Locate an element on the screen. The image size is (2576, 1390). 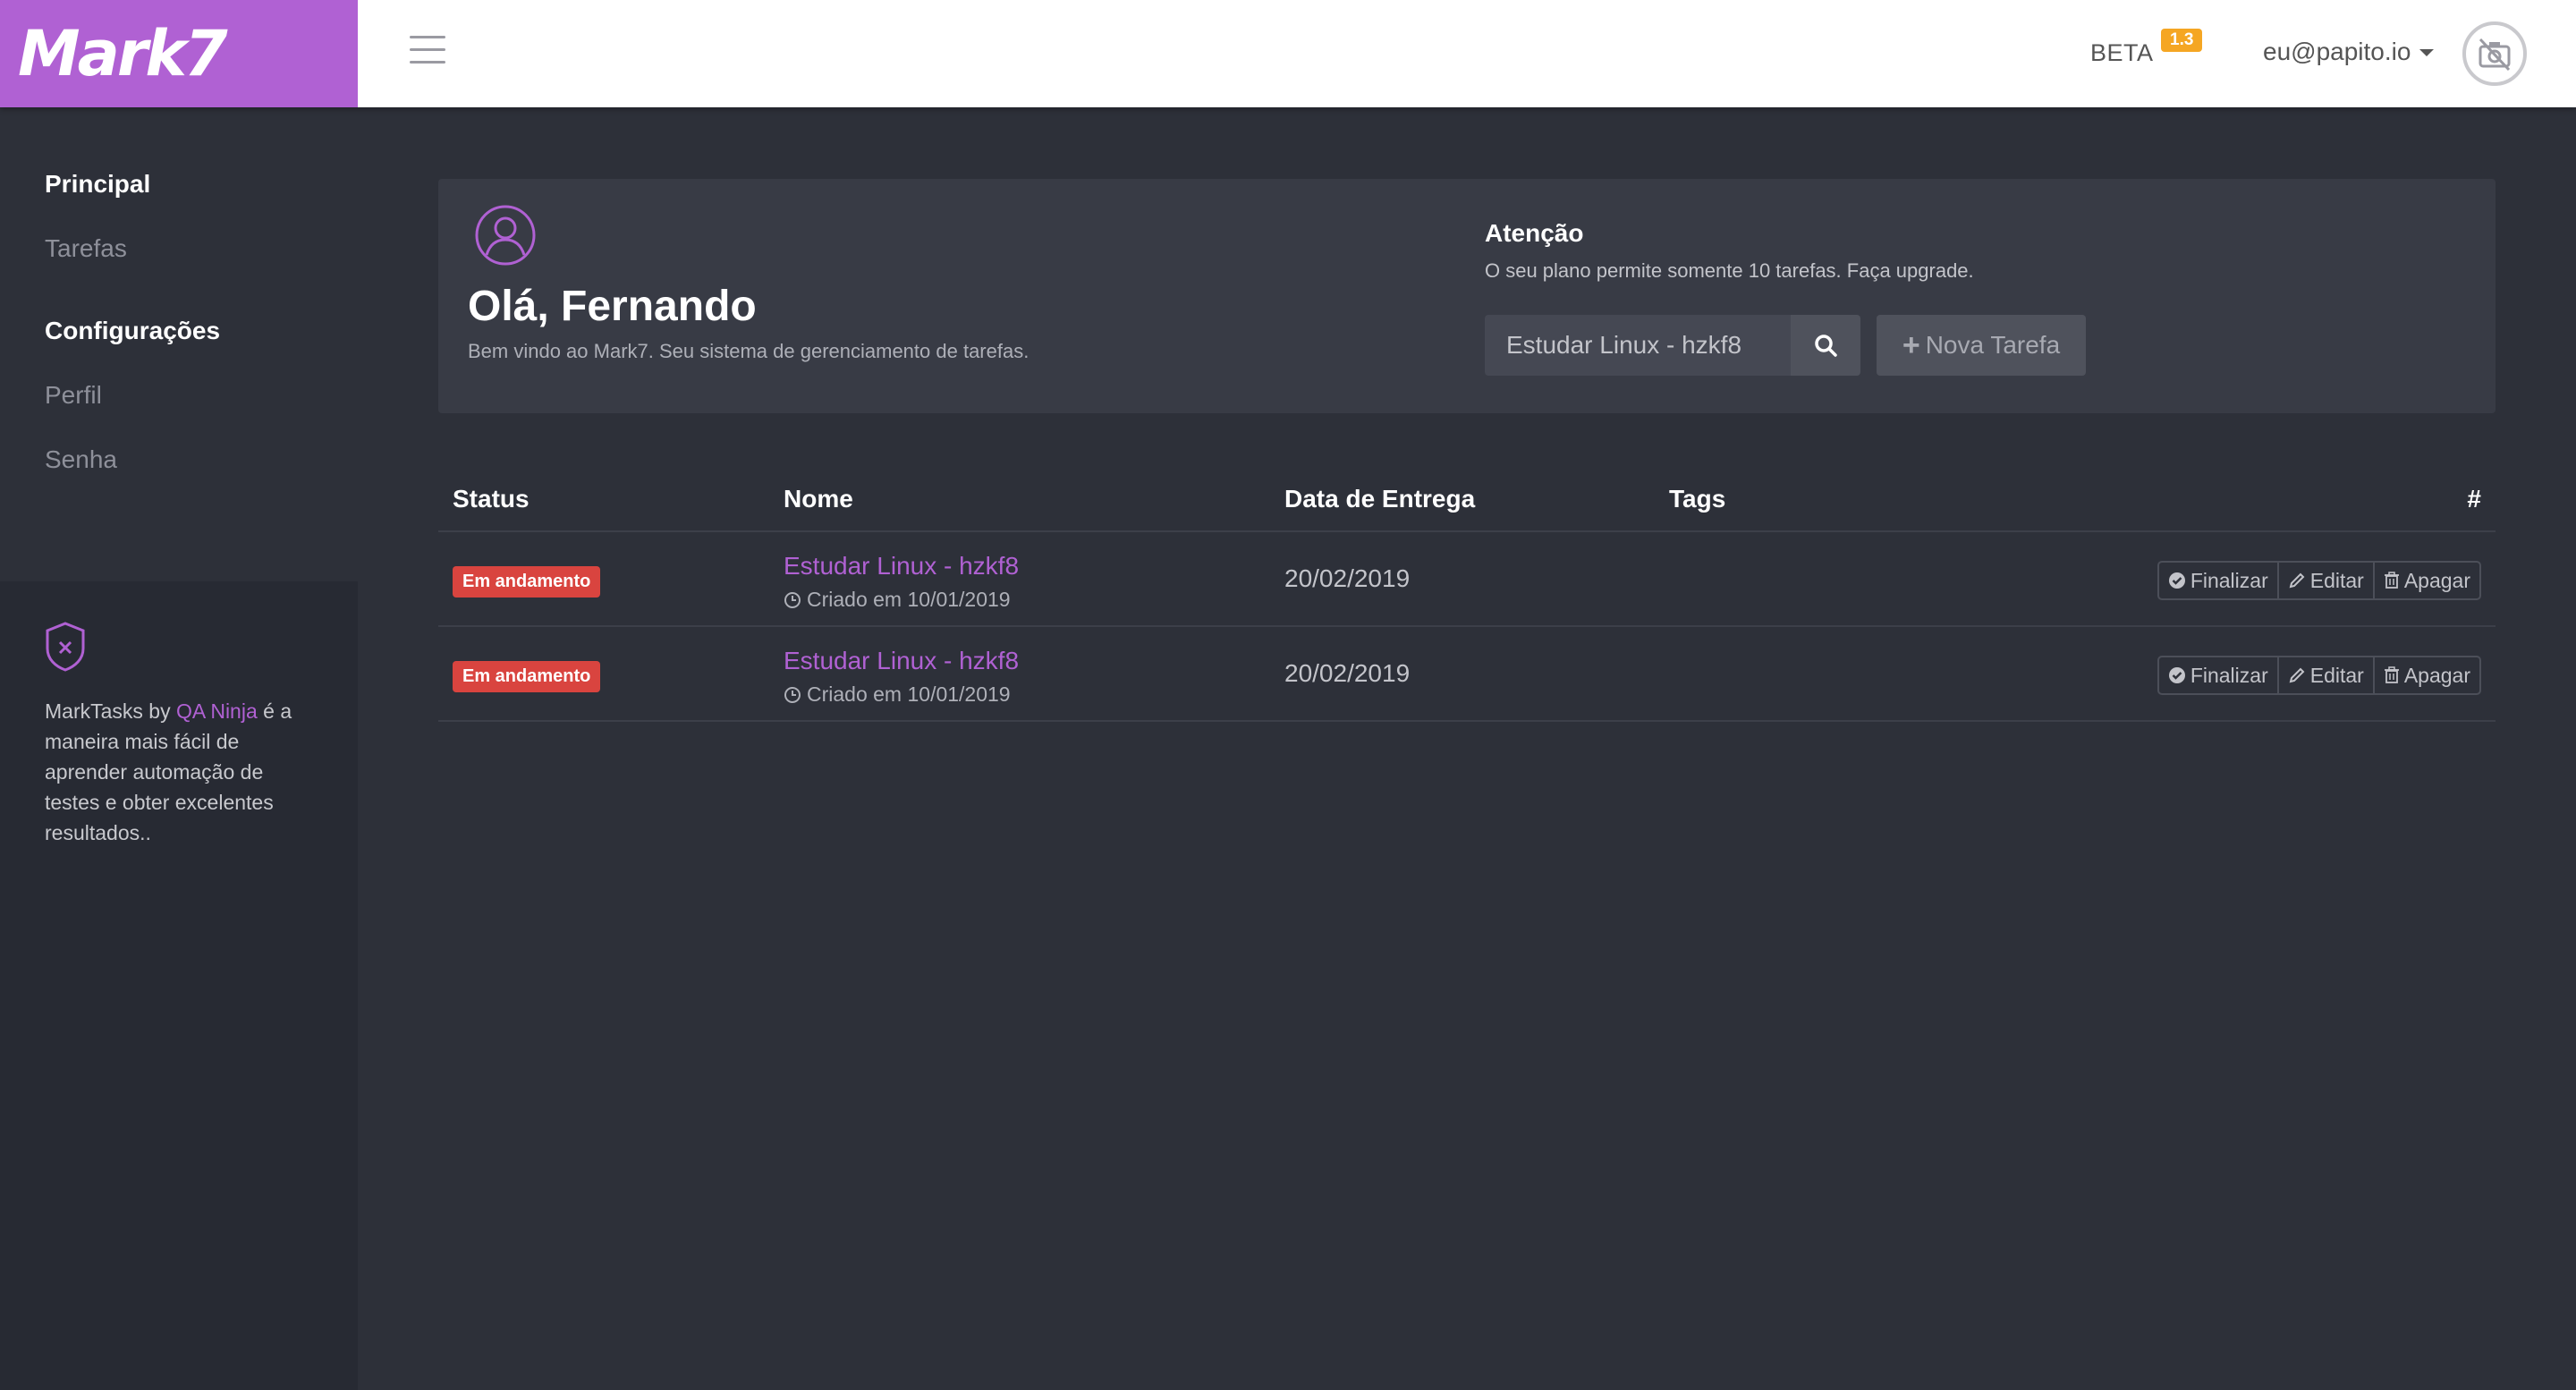
user-circle-icon is located at coordinates (505, 235).